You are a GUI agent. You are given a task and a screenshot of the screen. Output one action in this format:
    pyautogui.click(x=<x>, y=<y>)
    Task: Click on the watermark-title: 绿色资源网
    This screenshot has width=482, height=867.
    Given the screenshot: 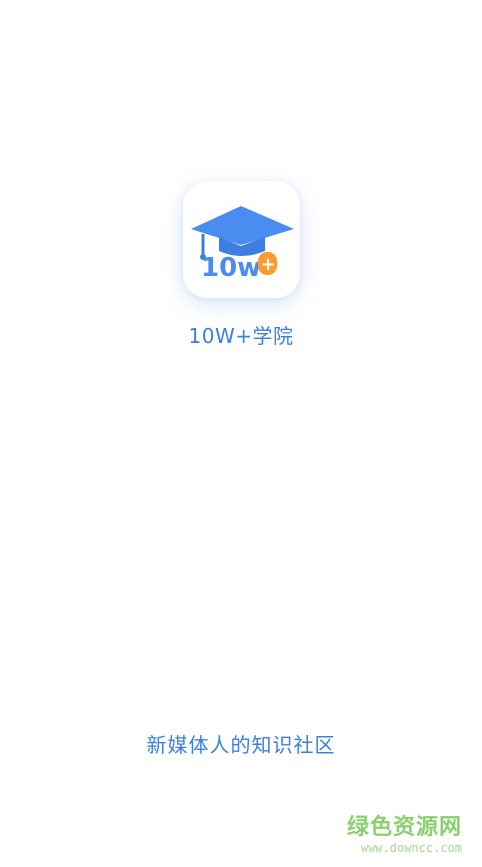 What is the action you would take?
    pyautogui.click(x=404, y=827)
    